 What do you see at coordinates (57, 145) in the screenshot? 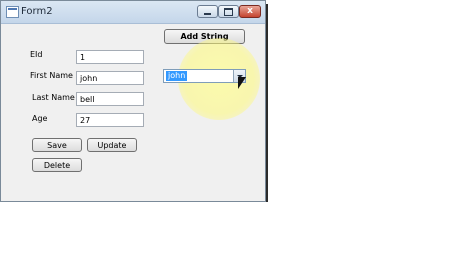
I see `save-button: Save` at bounding box center [57, 145].